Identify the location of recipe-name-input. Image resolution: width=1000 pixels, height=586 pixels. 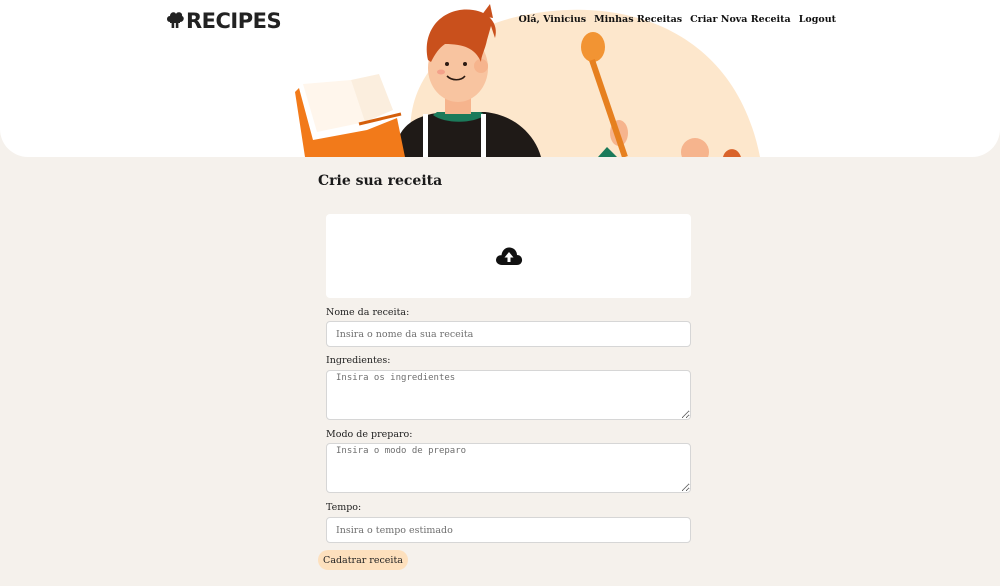
(508, 334).